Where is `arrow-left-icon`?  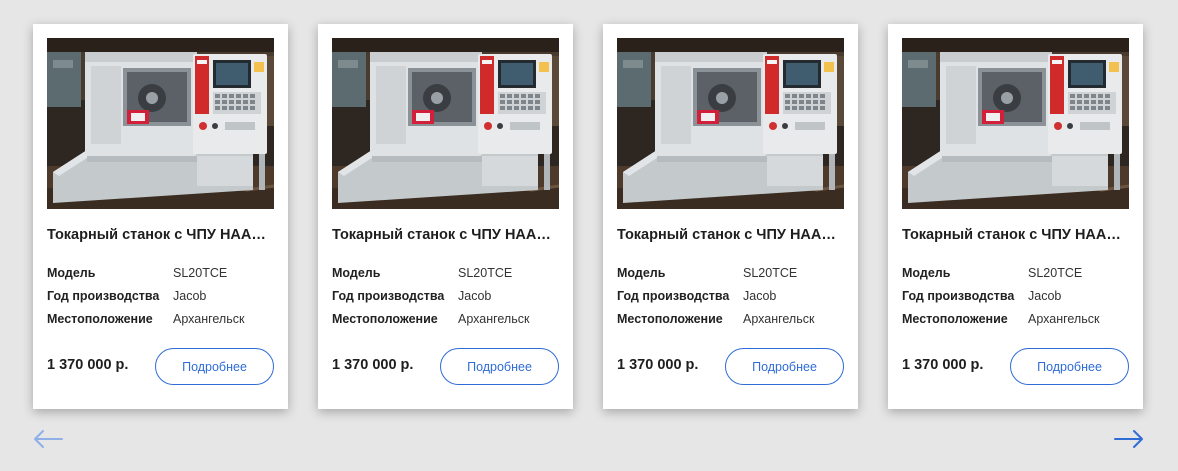
arrow-left-icon is located at coordinates (48, 439).